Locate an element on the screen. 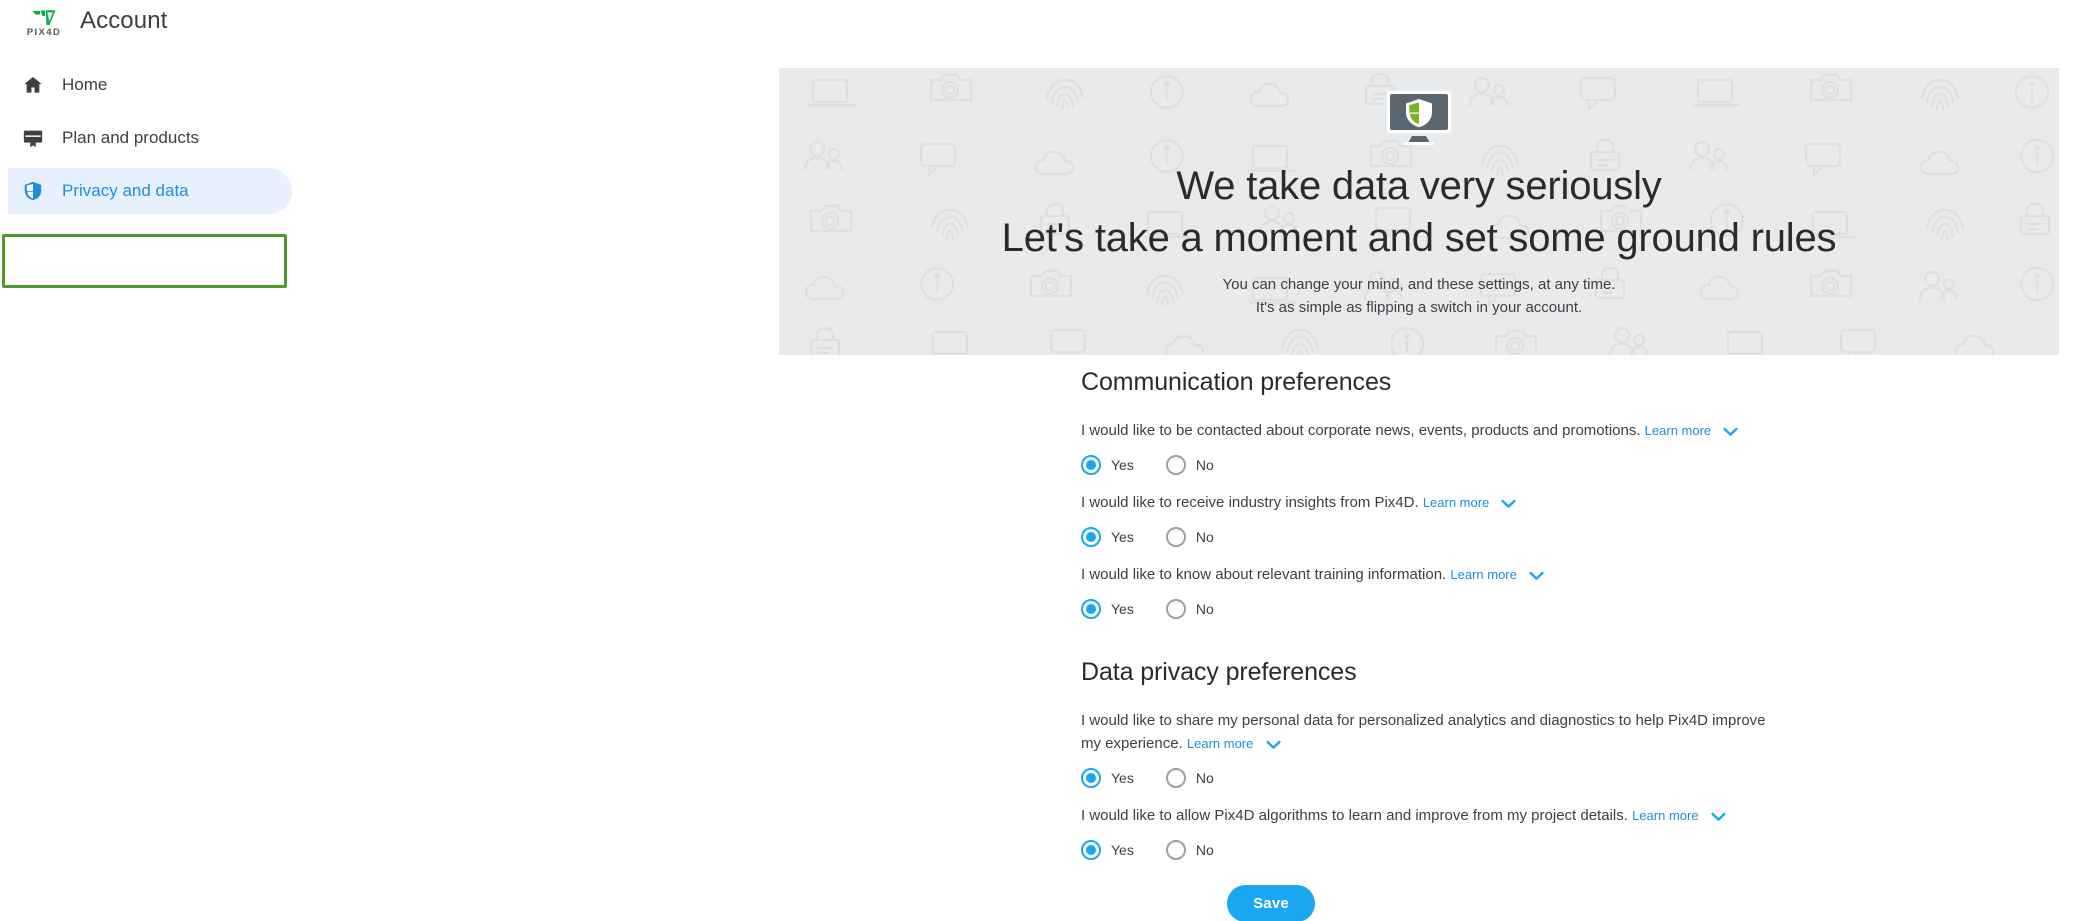 This screenshot has height=921, width=2084. section-title-communication: Communication preferences is located at coordinates (1236, 382).